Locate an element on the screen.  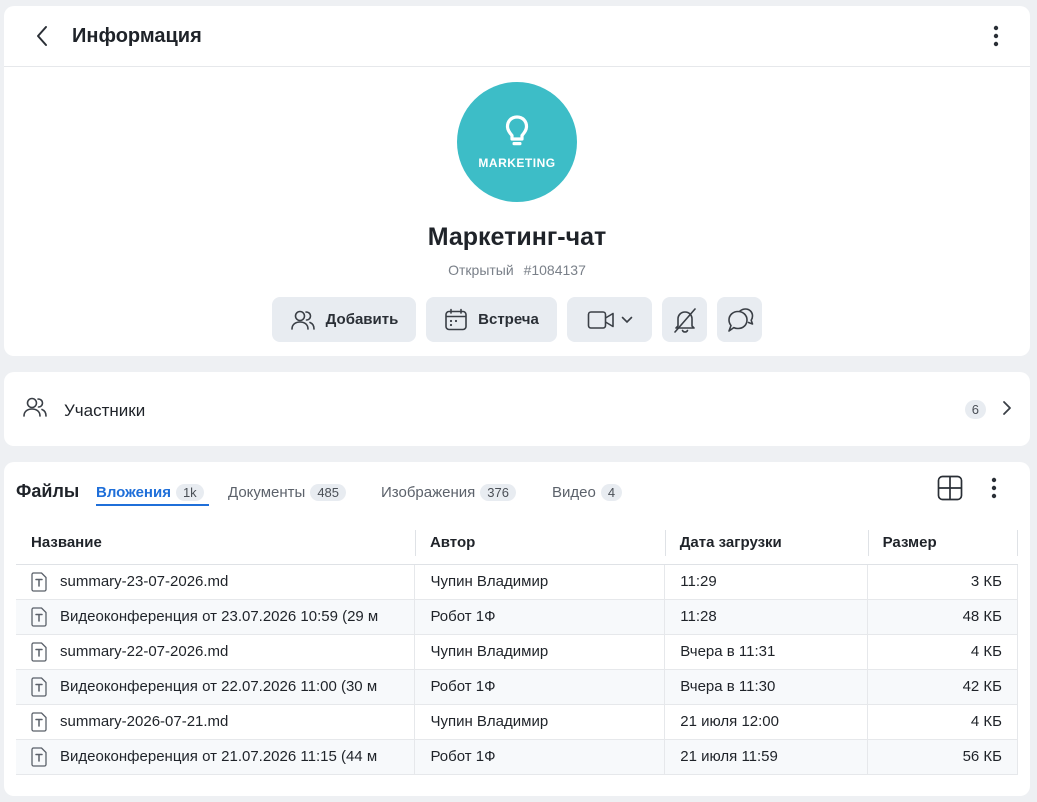
grid-view-button is located at coordinates (950, 488).